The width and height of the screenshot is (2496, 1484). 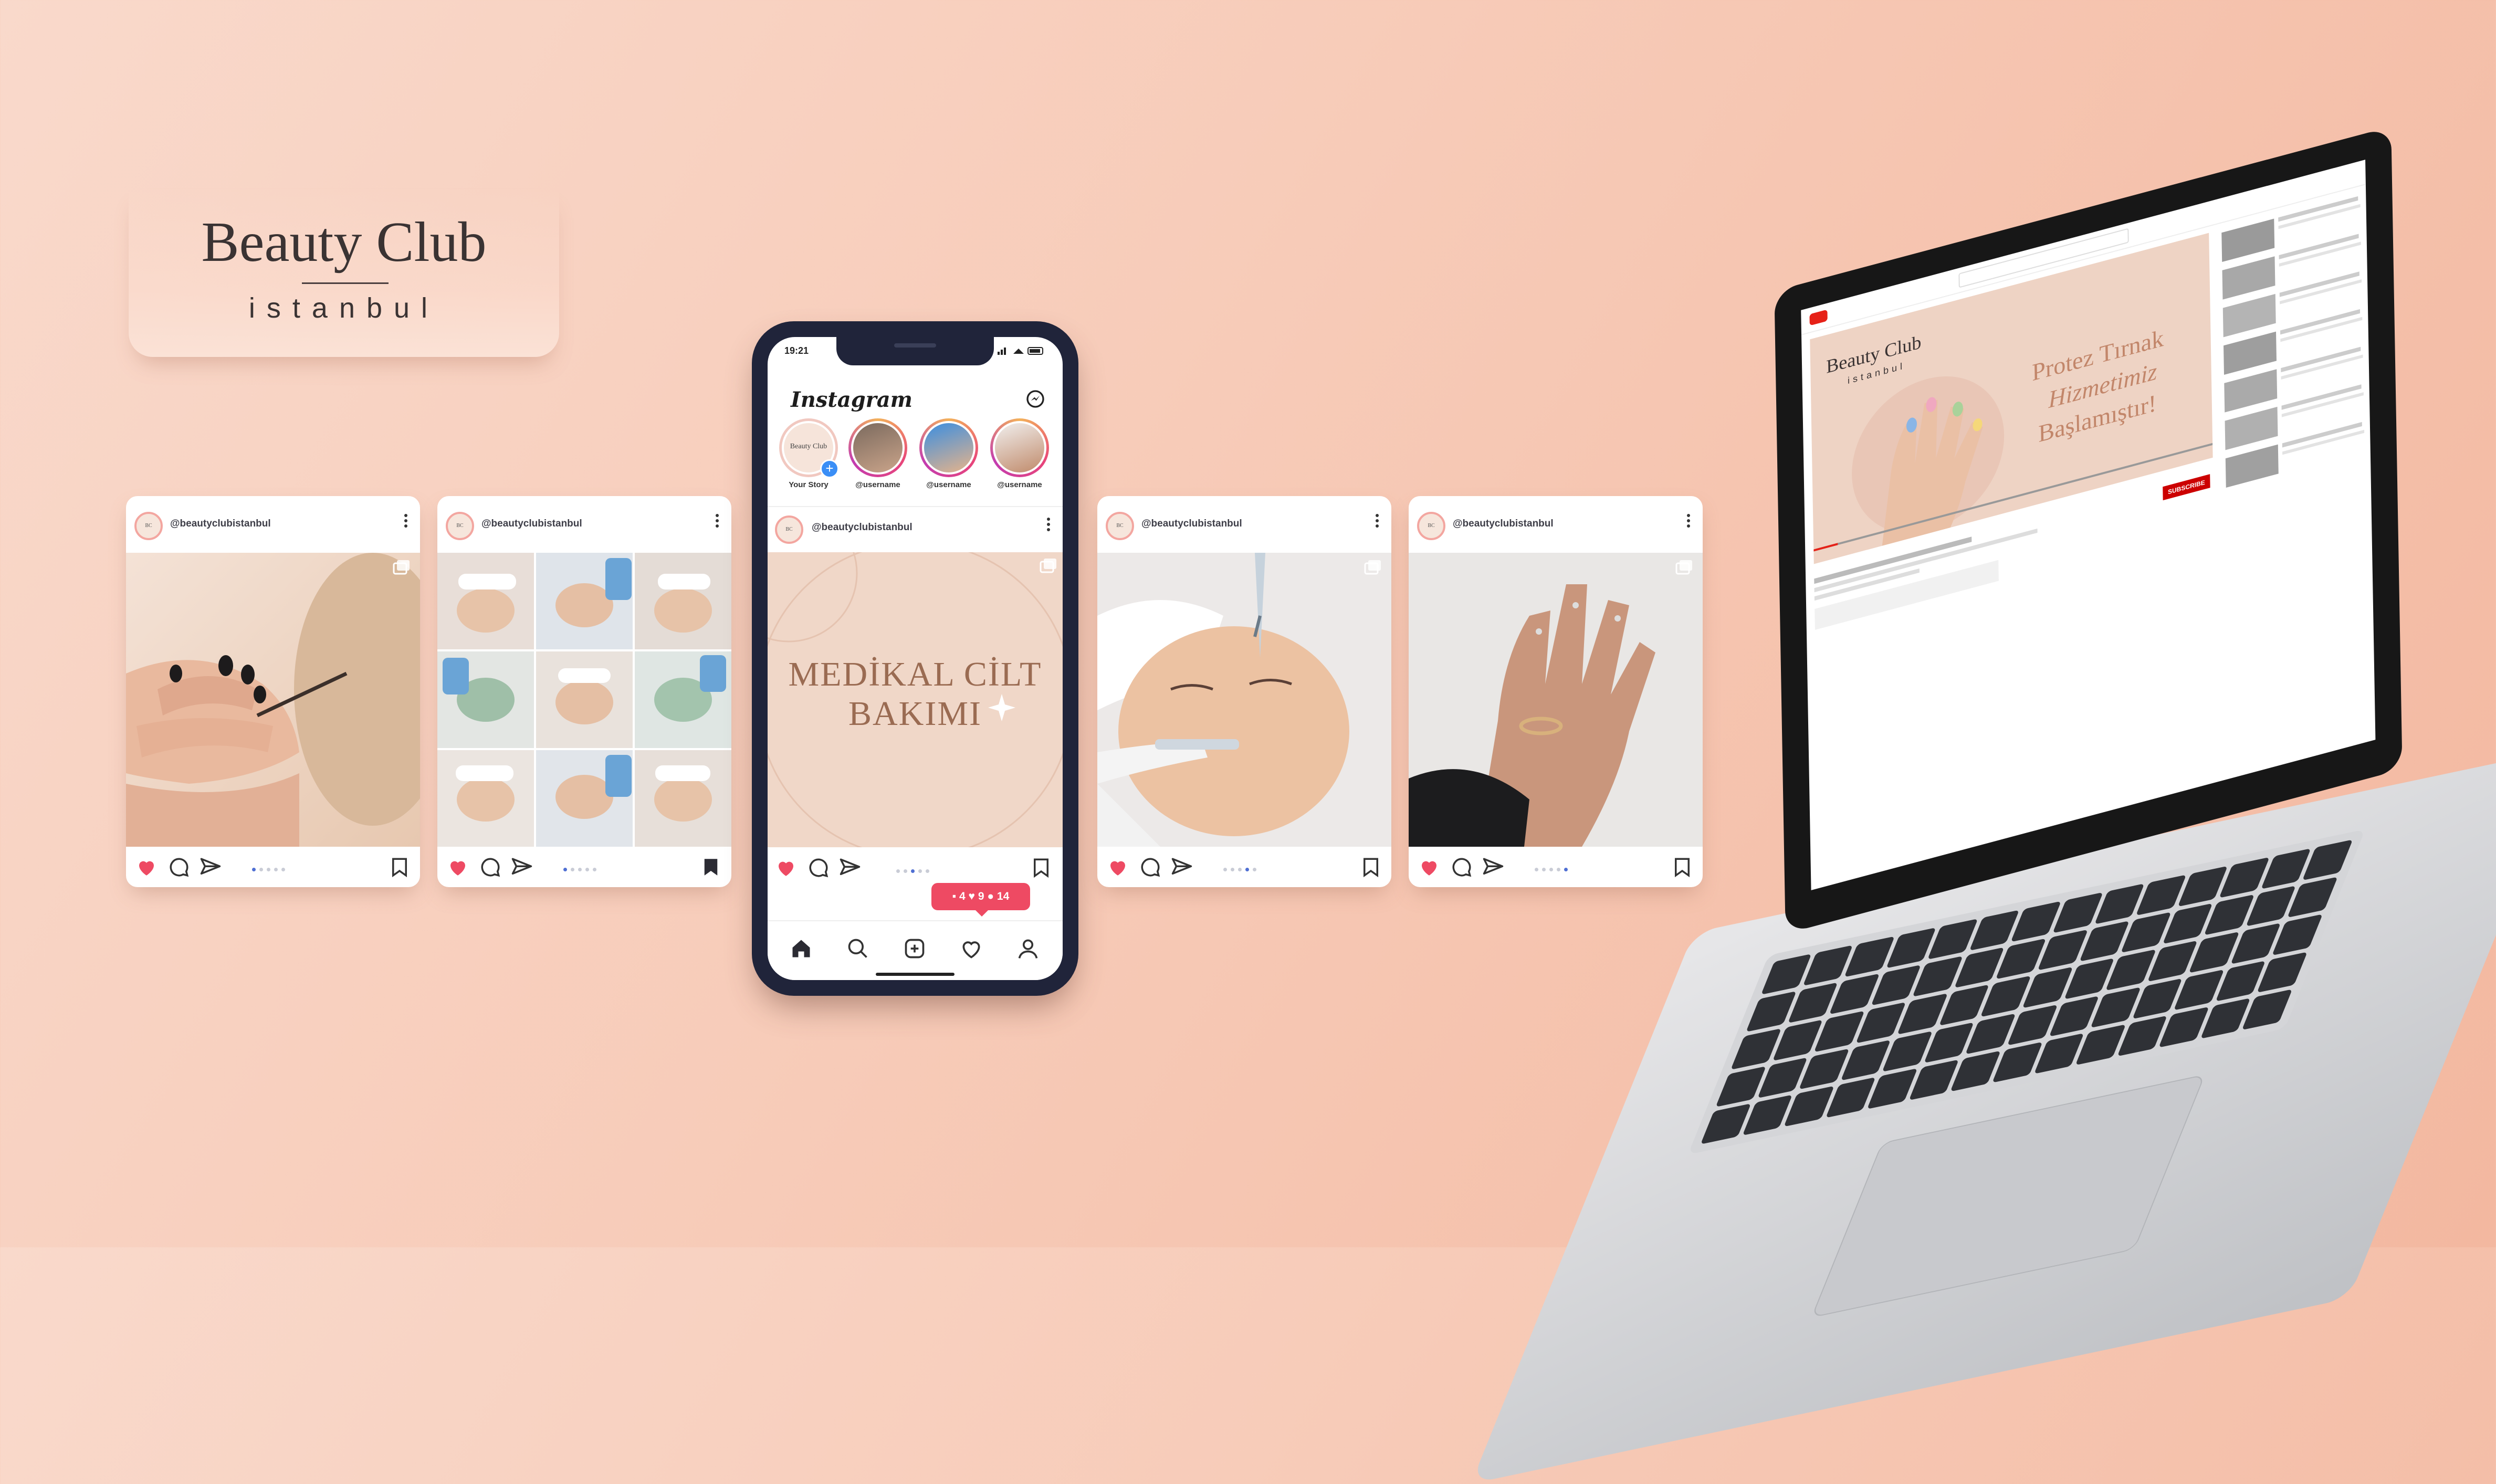 I want to click on comment-count-icon: ▪, so click(x=954, y=896).